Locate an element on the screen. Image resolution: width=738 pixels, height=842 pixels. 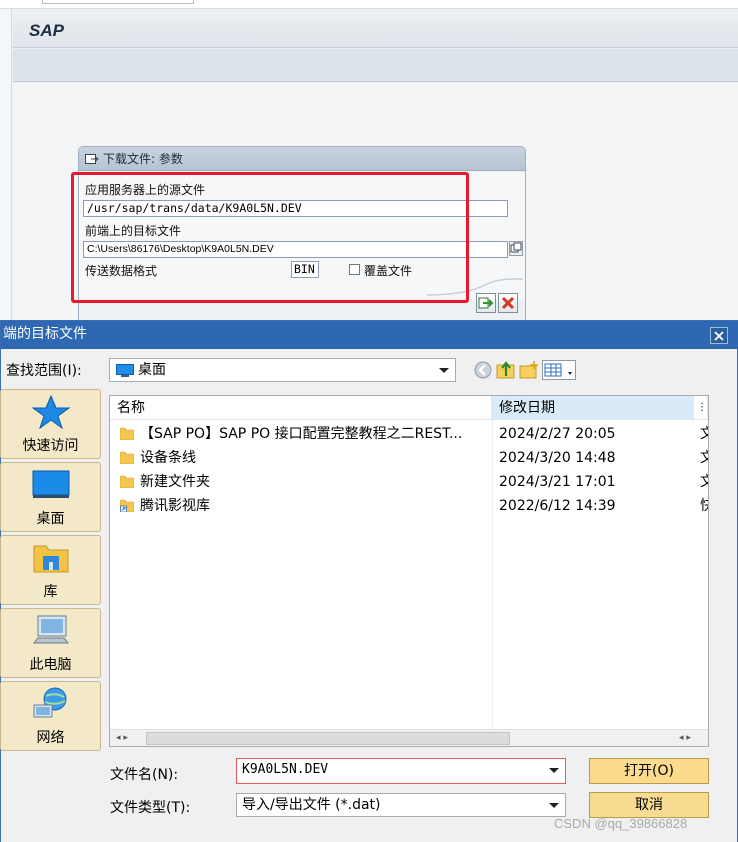
value-help-icon is located at coordinates (516, 247).